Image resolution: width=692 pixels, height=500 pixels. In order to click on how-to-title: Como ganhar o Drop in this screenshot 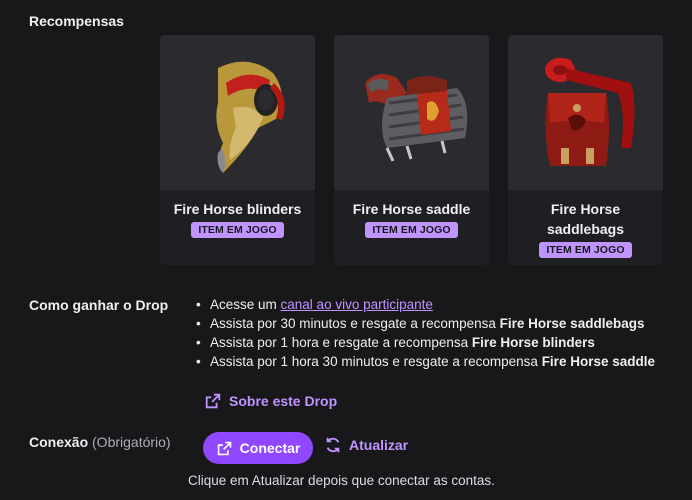, I will do `click(99, 305)`.